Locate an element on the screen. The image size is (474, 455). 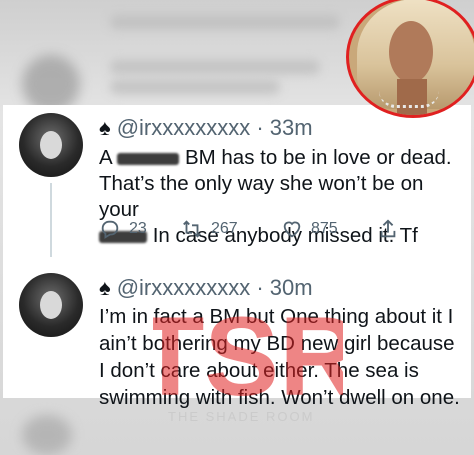
timestamp: · 33m is located at coordinates (284, 127).